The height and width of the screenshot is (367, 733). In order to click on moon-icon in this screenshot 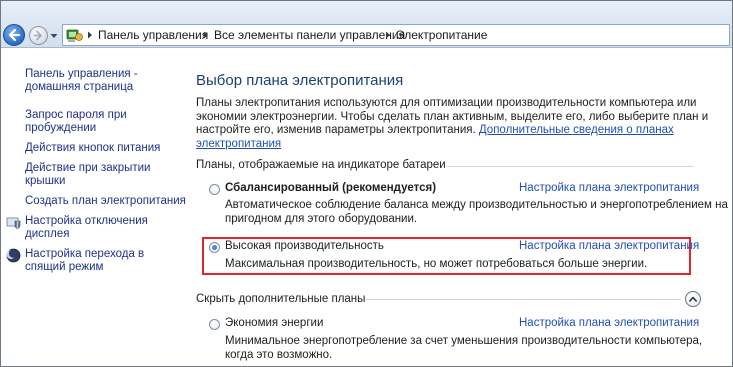, I will do `click(13, 255)`.